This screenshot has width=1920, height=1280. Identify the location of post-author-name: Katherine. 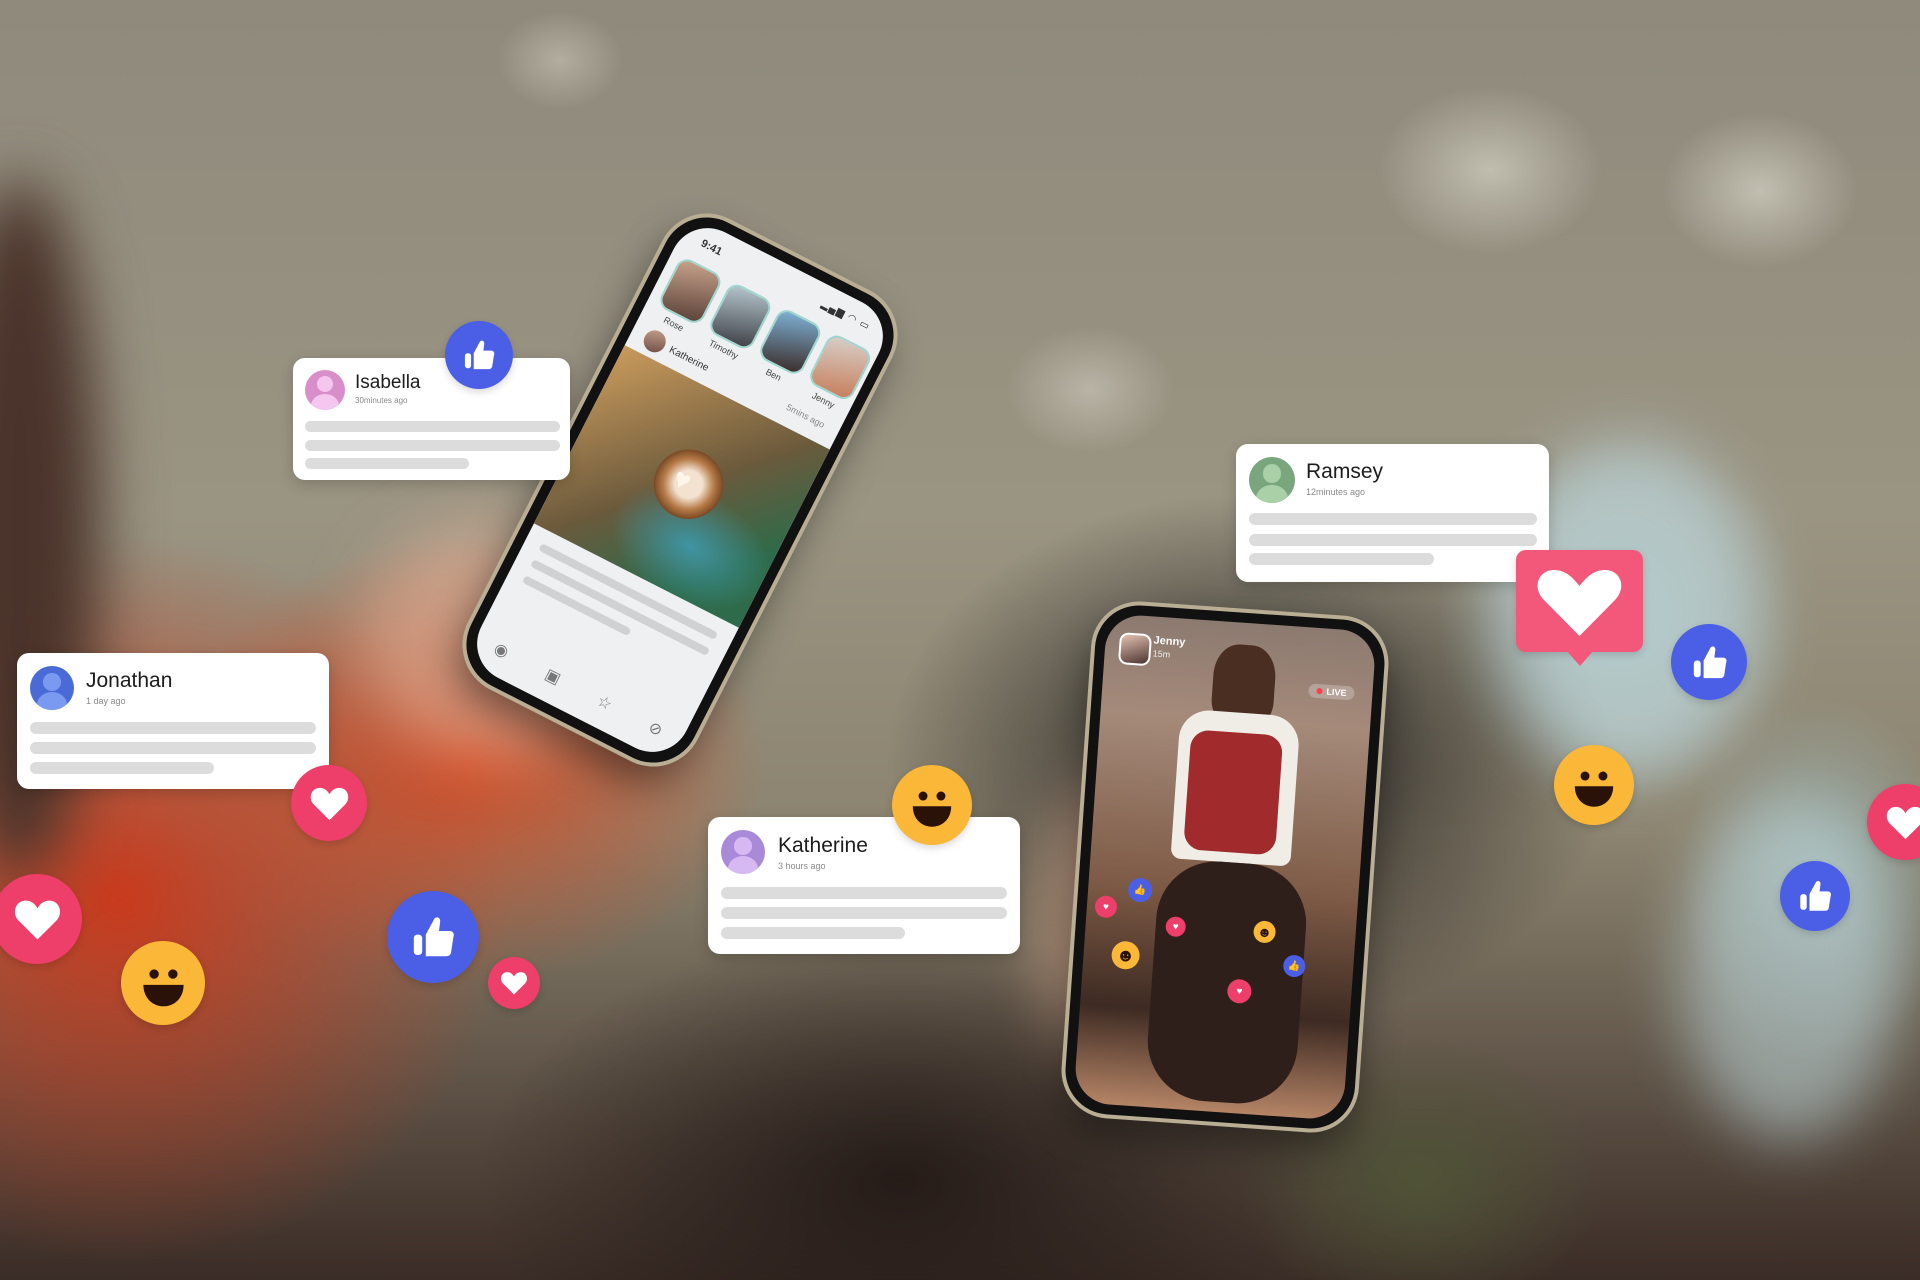
(689, 359).